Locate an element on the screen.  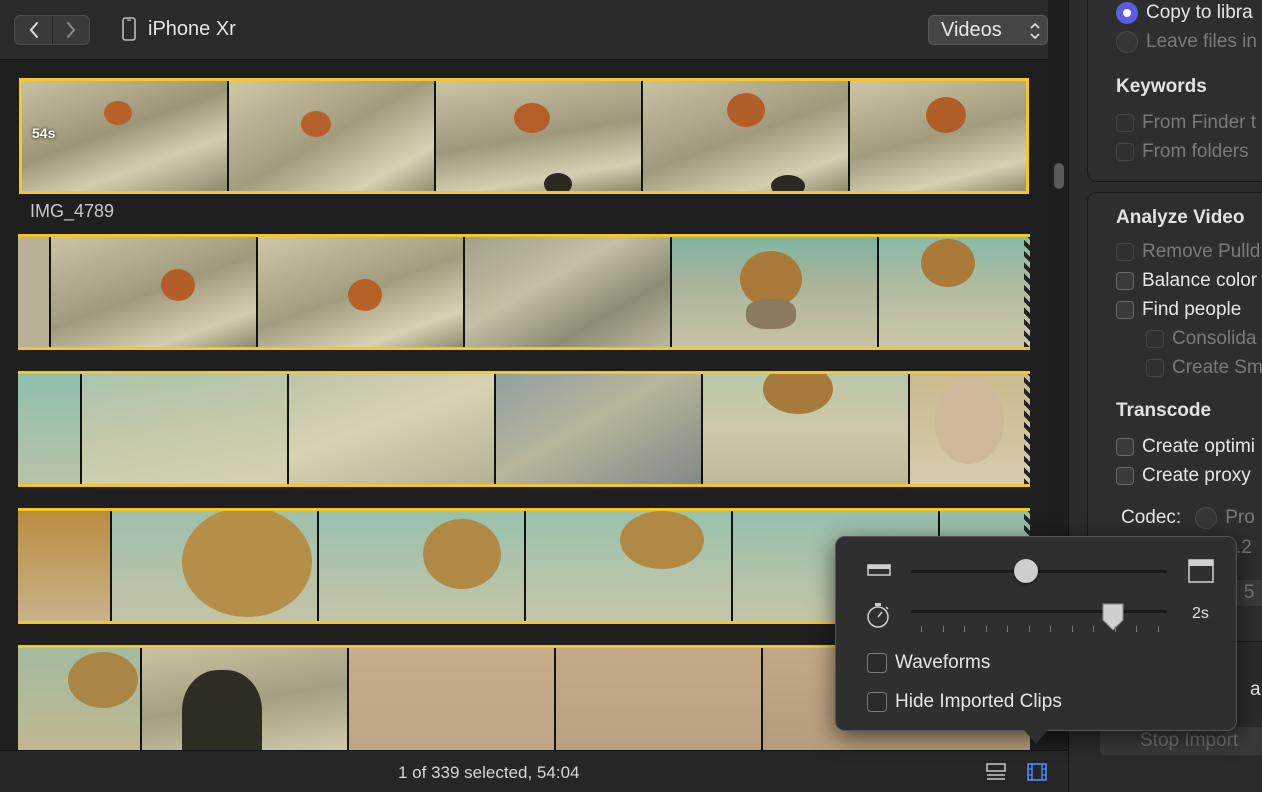
shadow-spot is located at coordinates (558, 182).